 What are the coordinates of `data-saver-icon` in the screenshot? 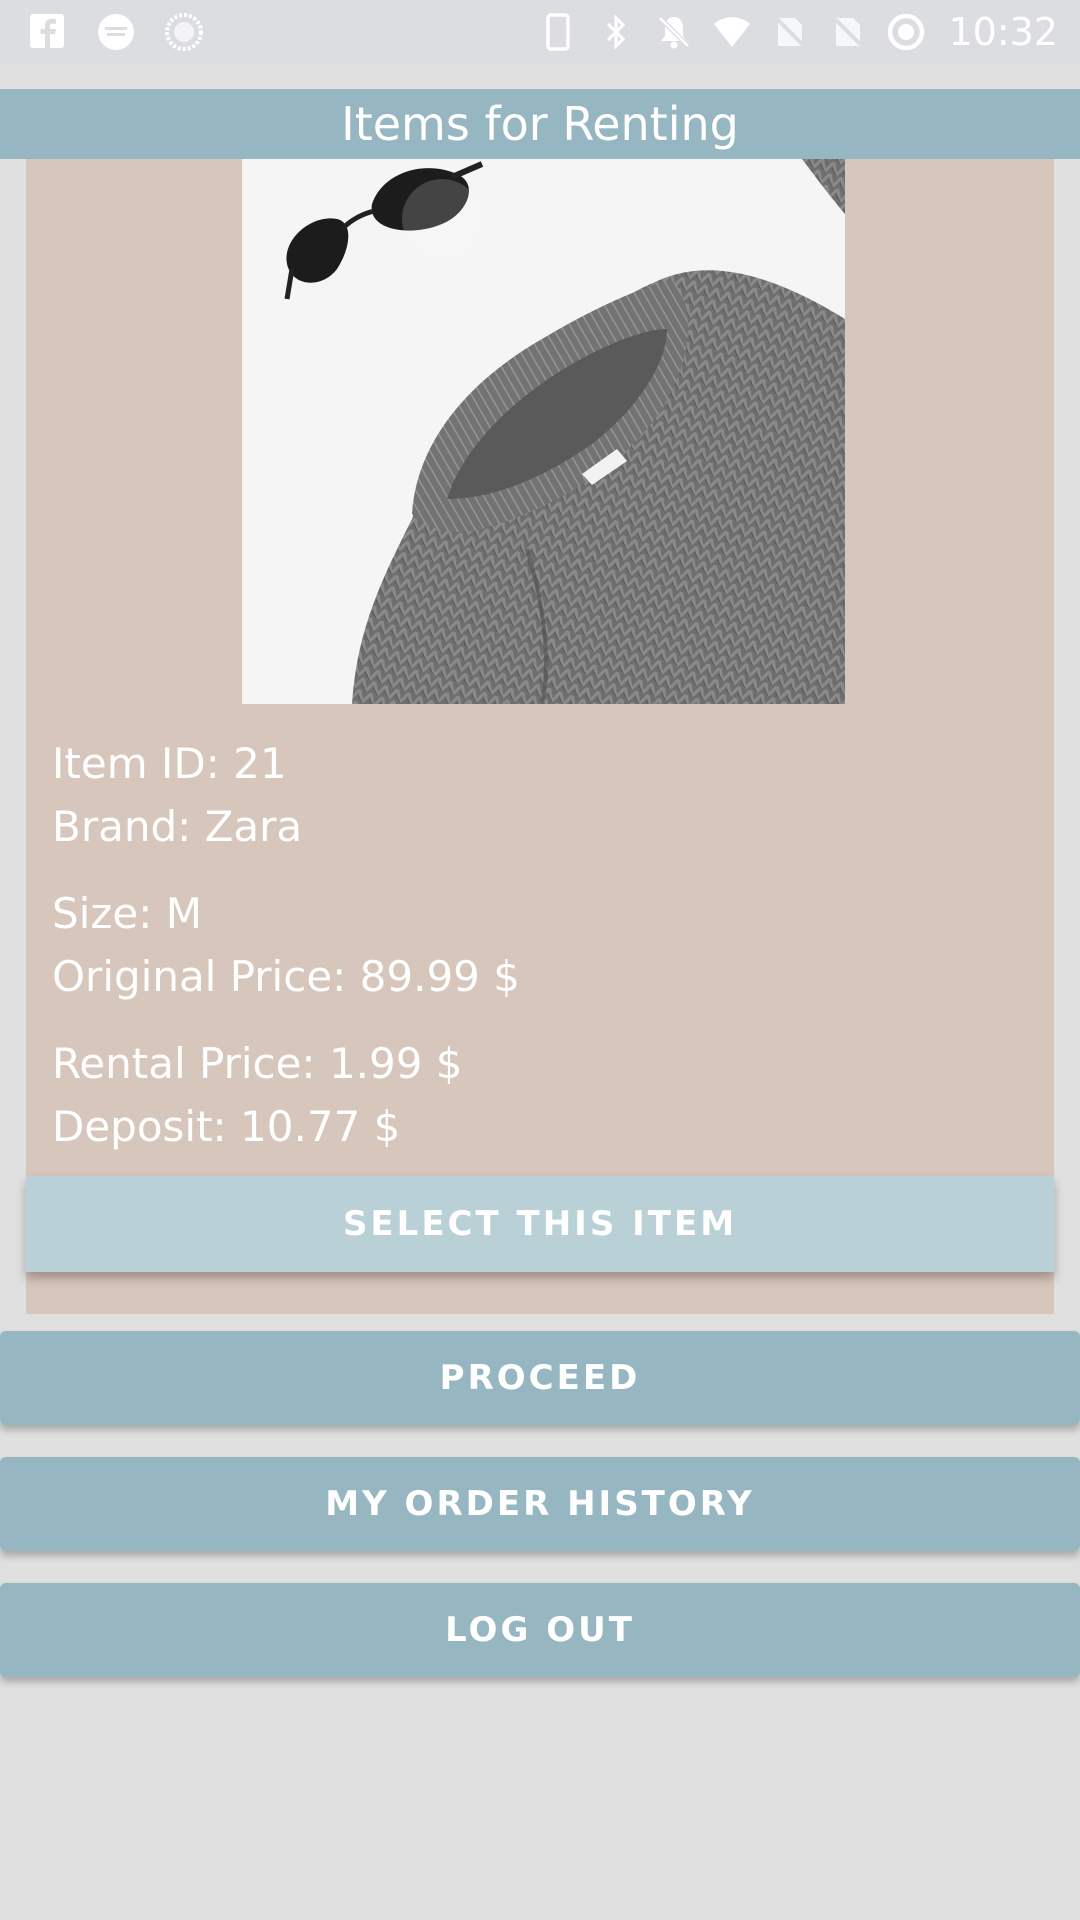 It's located at (906, 32).